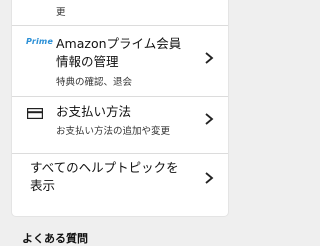 The image size is (320, 246). What do you see at coordinates (113, 131) in the screenshot?
I see `payment-item-subtitle: お支払い方法の追加や変更` at bounding box center [113, 131].